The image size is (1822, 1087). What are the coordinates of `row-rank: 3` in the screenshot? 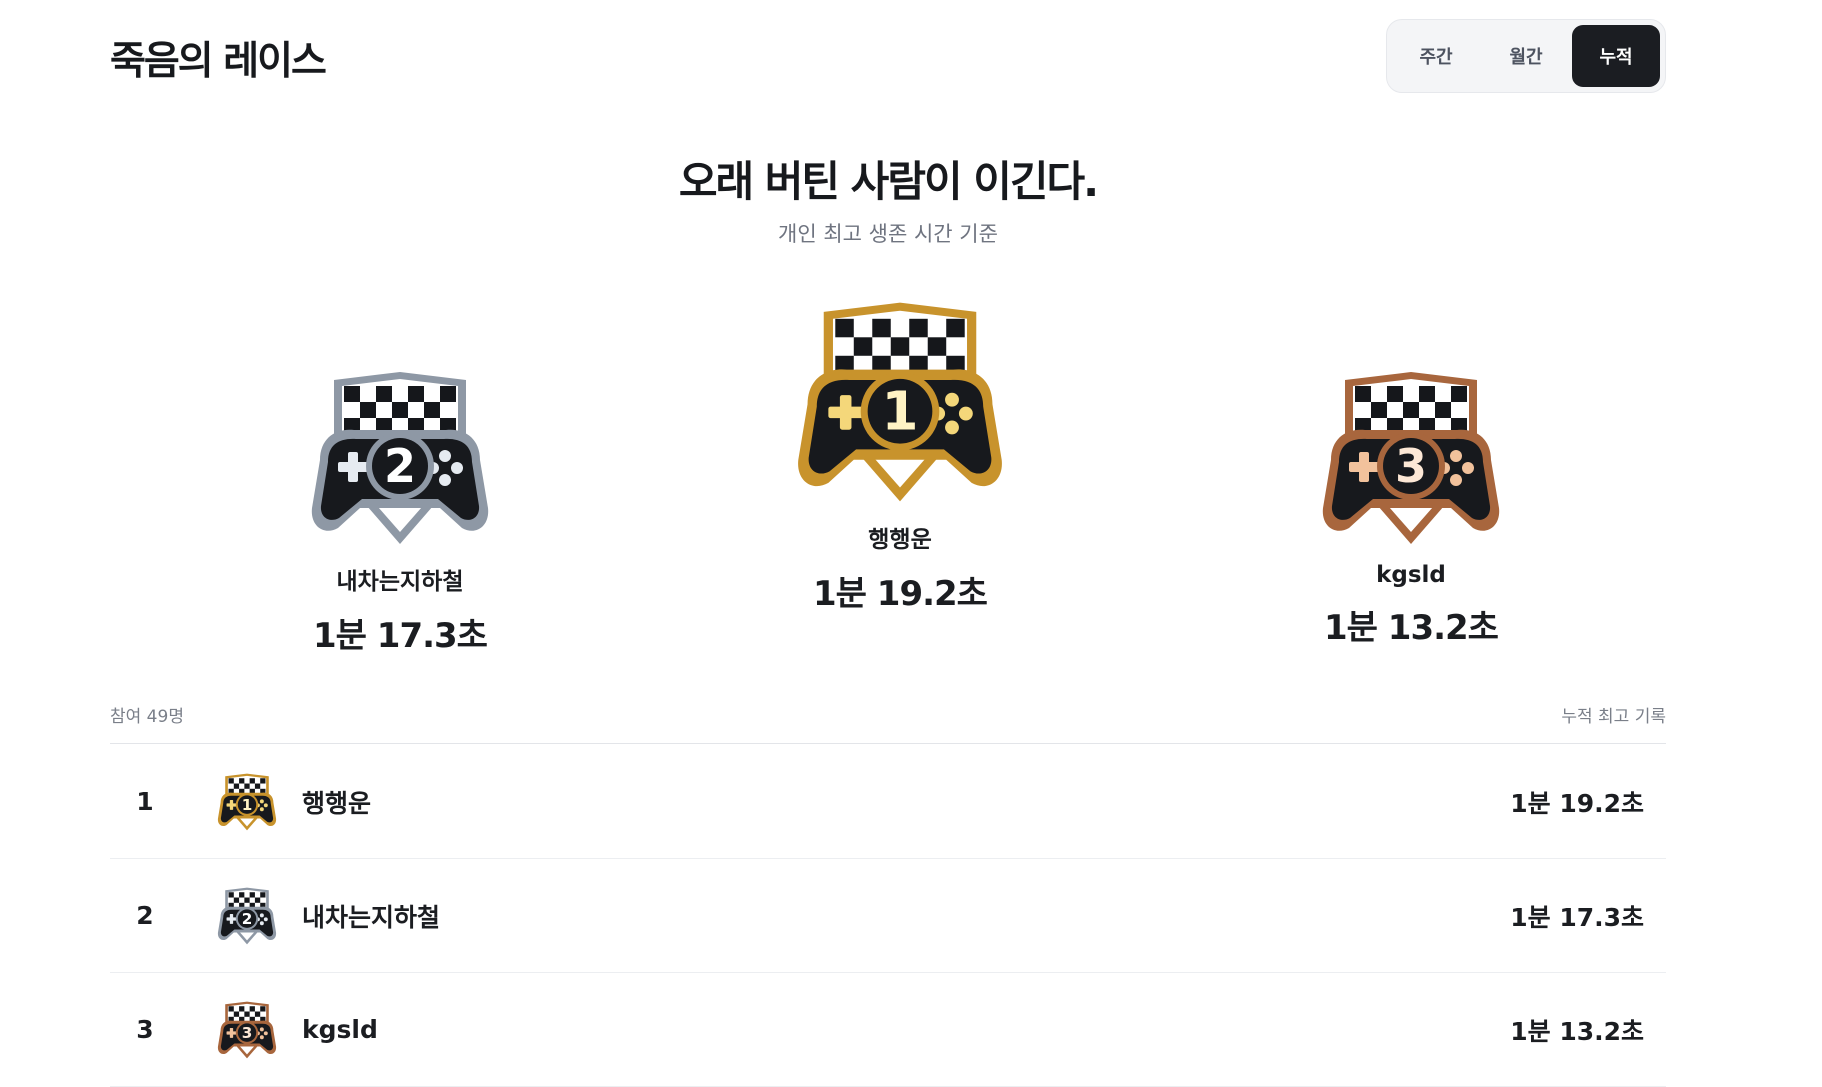 It's located at (145, 1029).